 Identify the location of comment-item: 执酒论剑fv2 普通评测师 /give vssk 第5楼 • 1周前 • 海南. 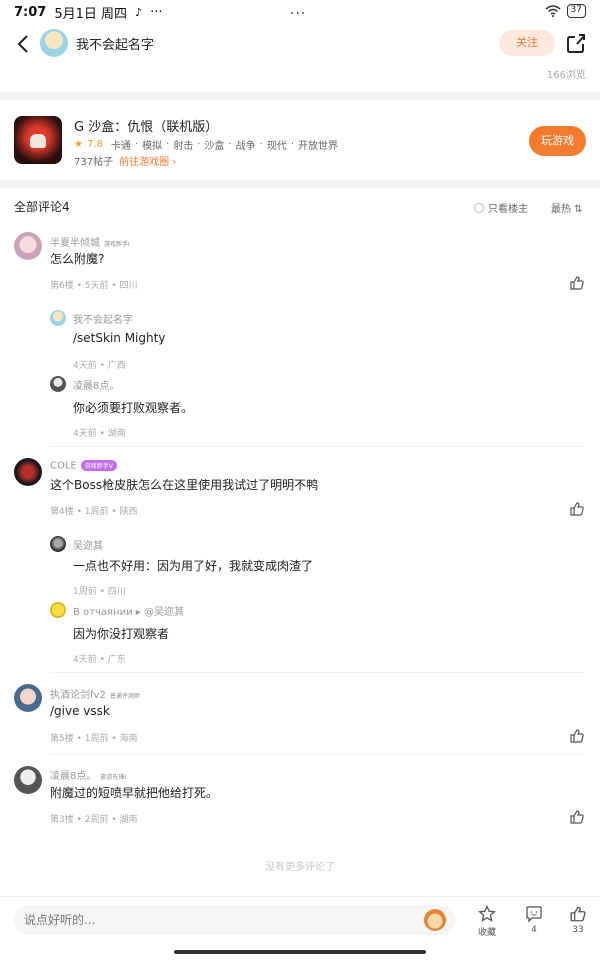
(300, 717).